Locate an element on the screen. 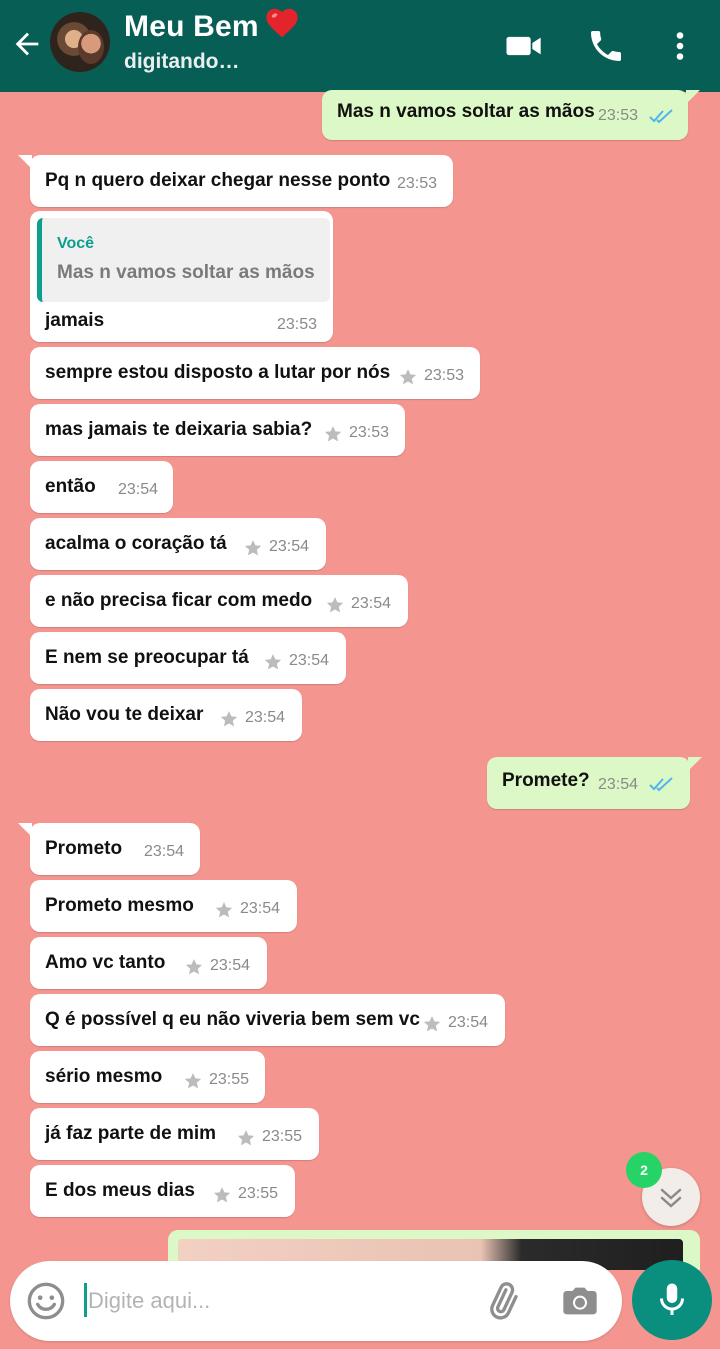 This screenshot has height=1349, width=720. contact-name-text: Meu Bem is located at coordinates (191, 26).